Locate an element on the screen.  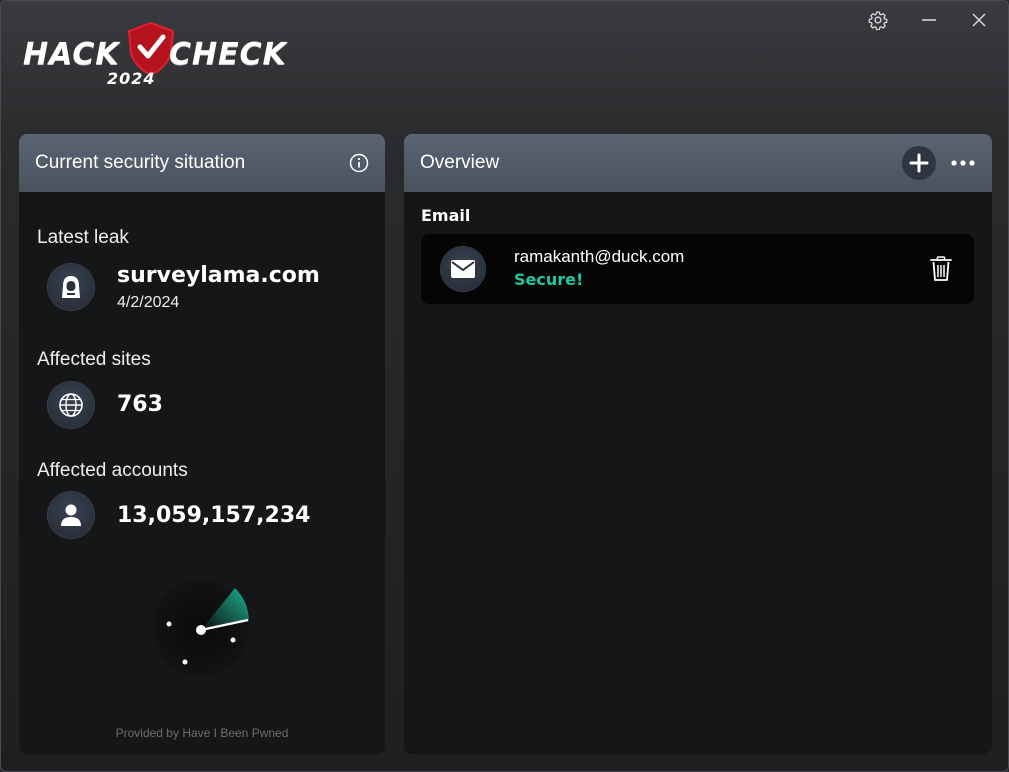
app-logo: HACK CHECK 2024 is located at coordinates (166, 55).